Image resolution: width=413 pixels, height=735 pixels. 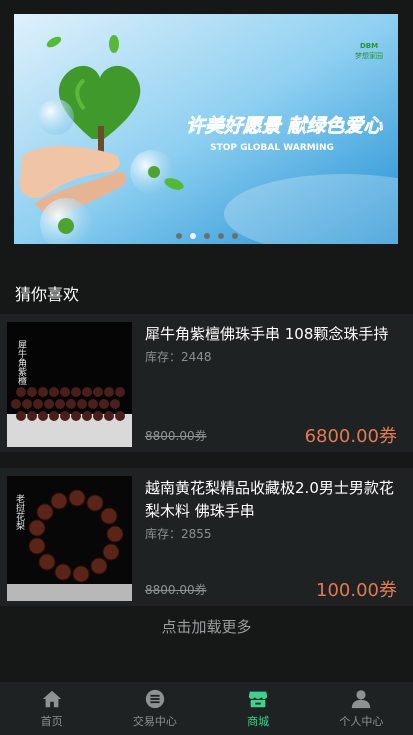 I want to click on bottom-tab-bar: 首页 交易中心 商城 个人中心, so click(x=206, y=708).